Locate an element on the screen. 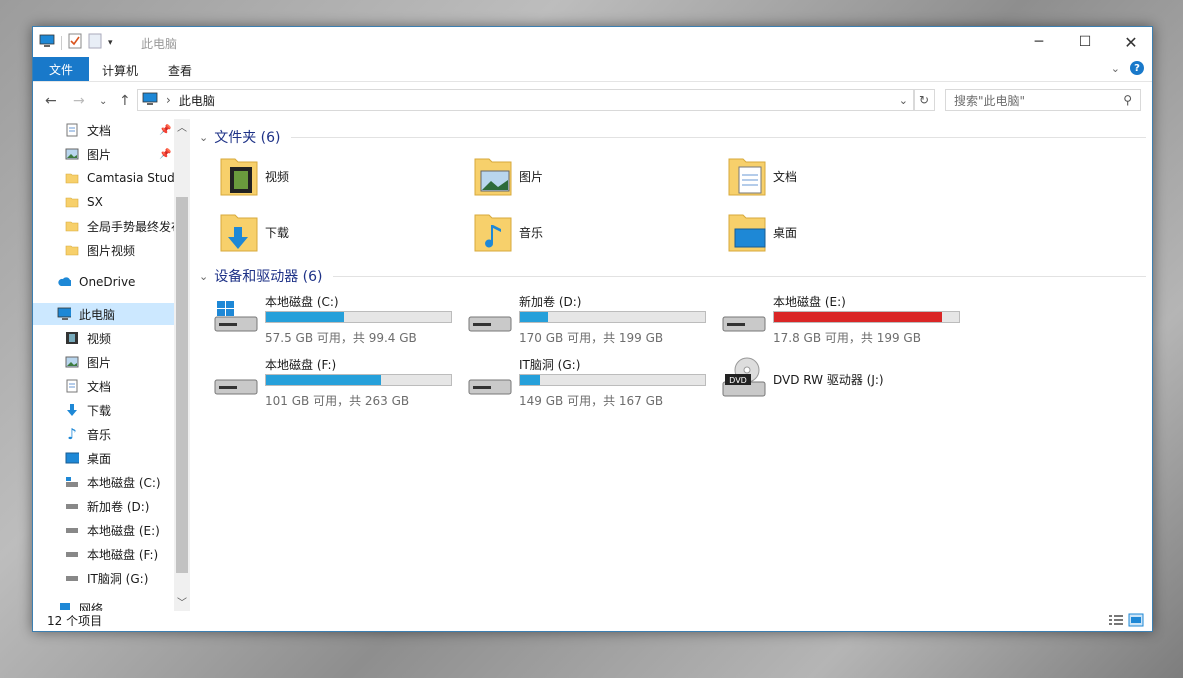 This screenshot has width=1183, height=678. search-icon: ⚲ is located at coordinates (1127, 100).